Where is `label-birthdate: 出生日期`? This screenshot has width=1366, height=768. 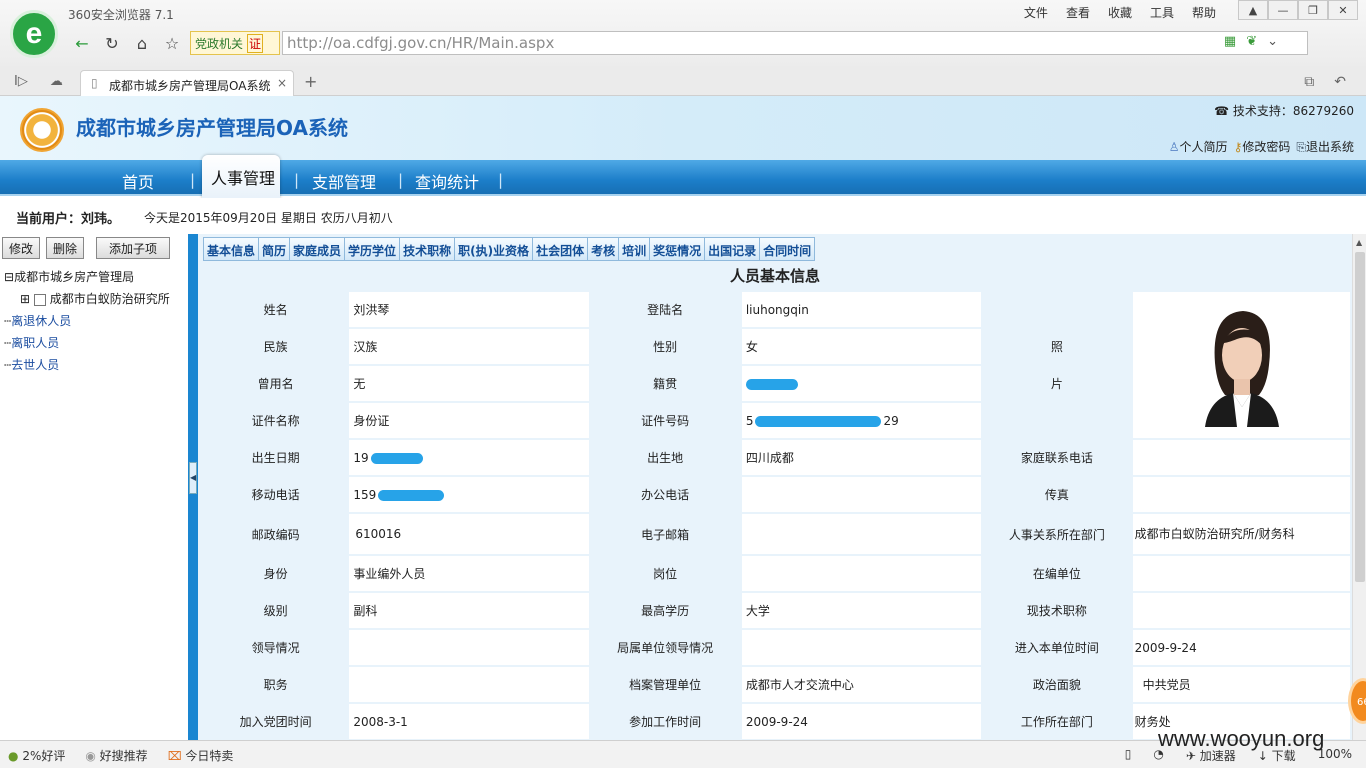
label-birthdate: 出生日期 is located at coordinates (276, 457).